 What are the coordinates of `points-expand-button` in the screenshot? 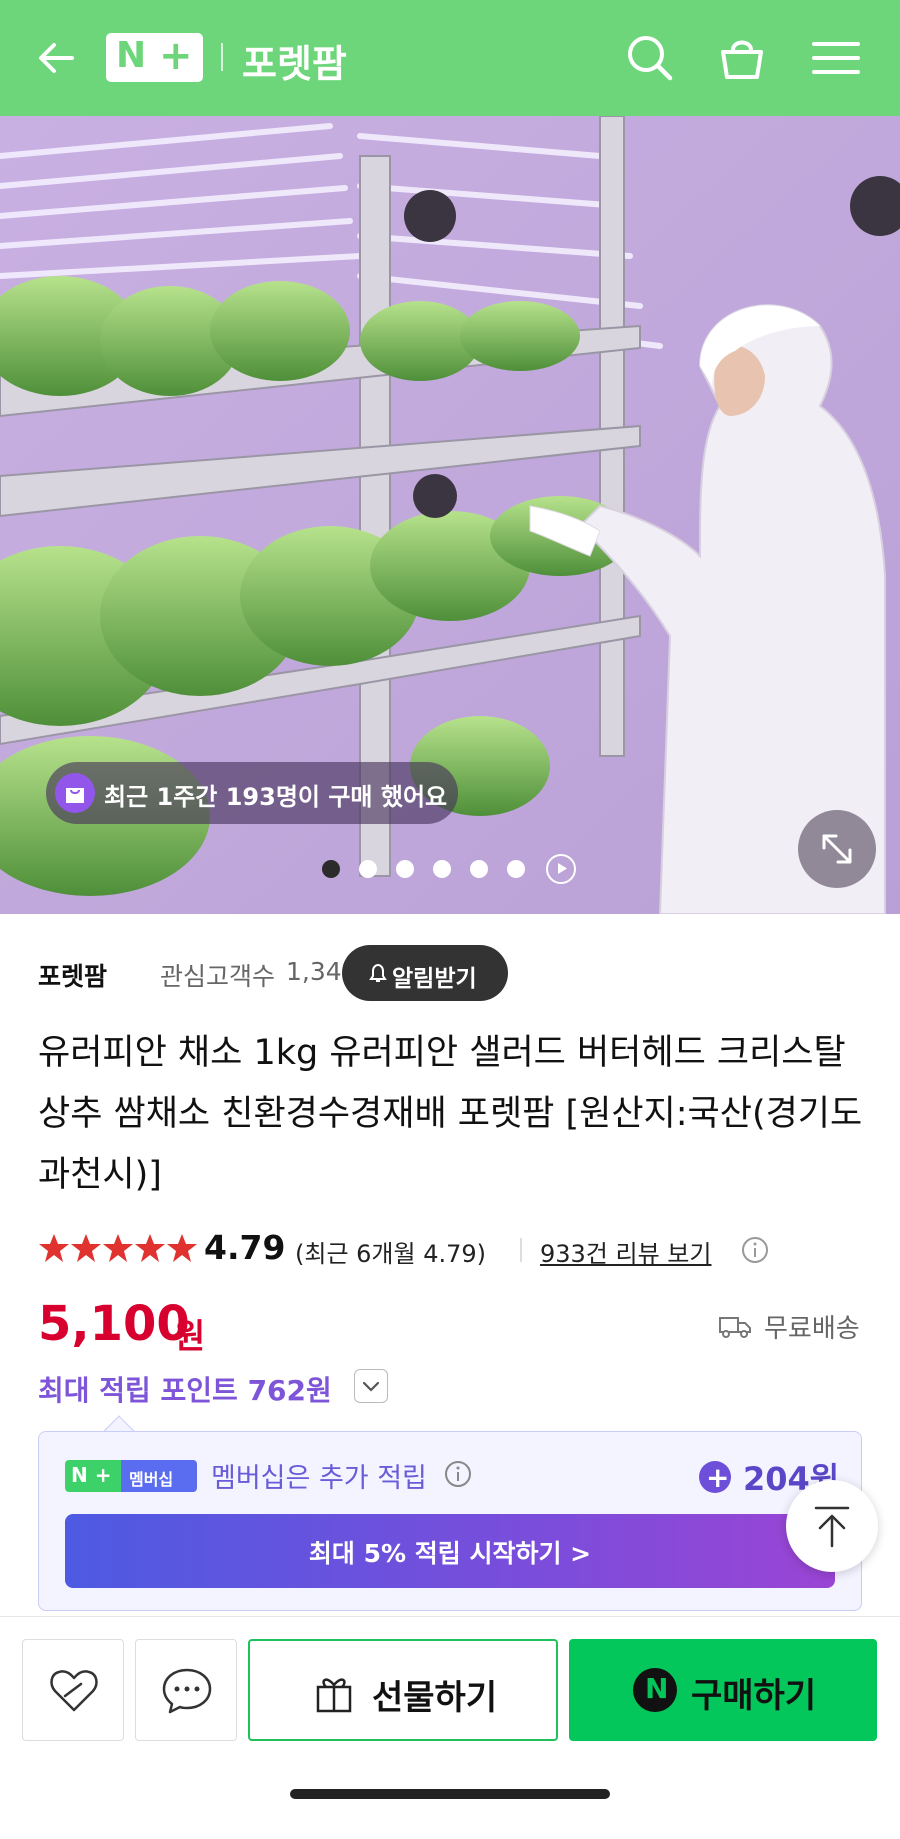 It's located at (371, 1386).